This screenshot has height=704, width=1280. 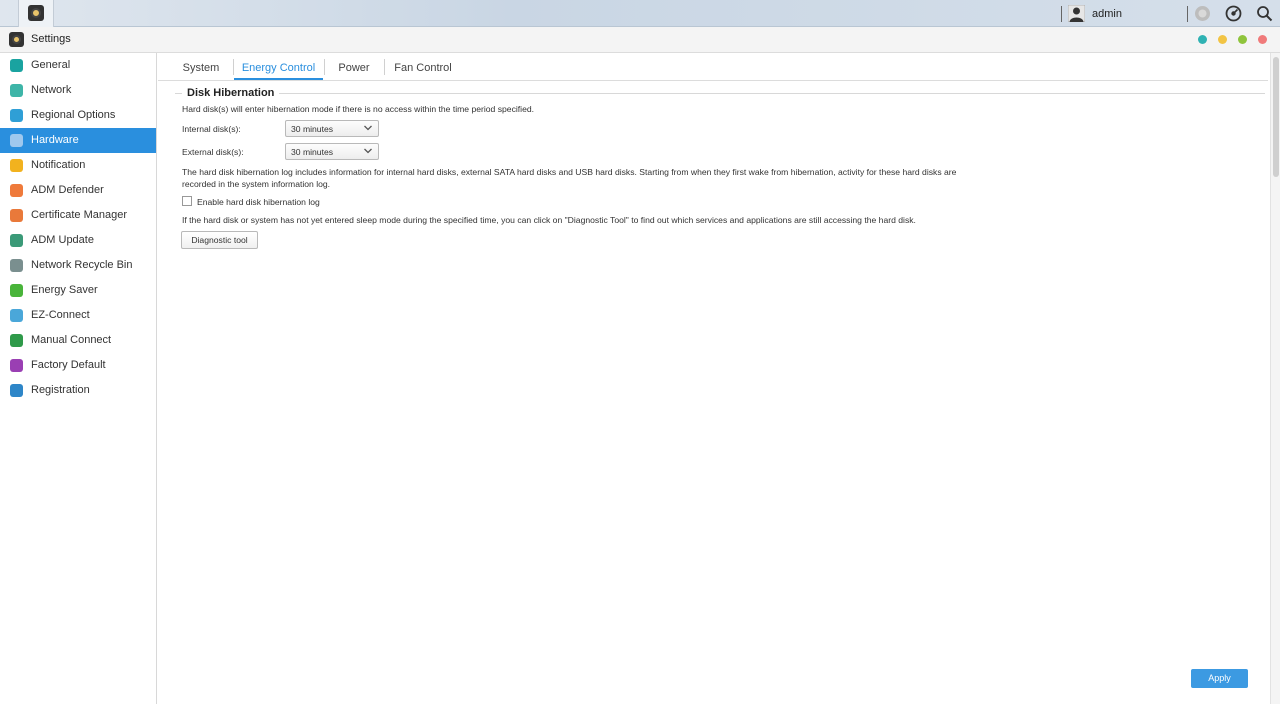 I want to click on sidebar-item-label: Network, so click(x=51, y=90).